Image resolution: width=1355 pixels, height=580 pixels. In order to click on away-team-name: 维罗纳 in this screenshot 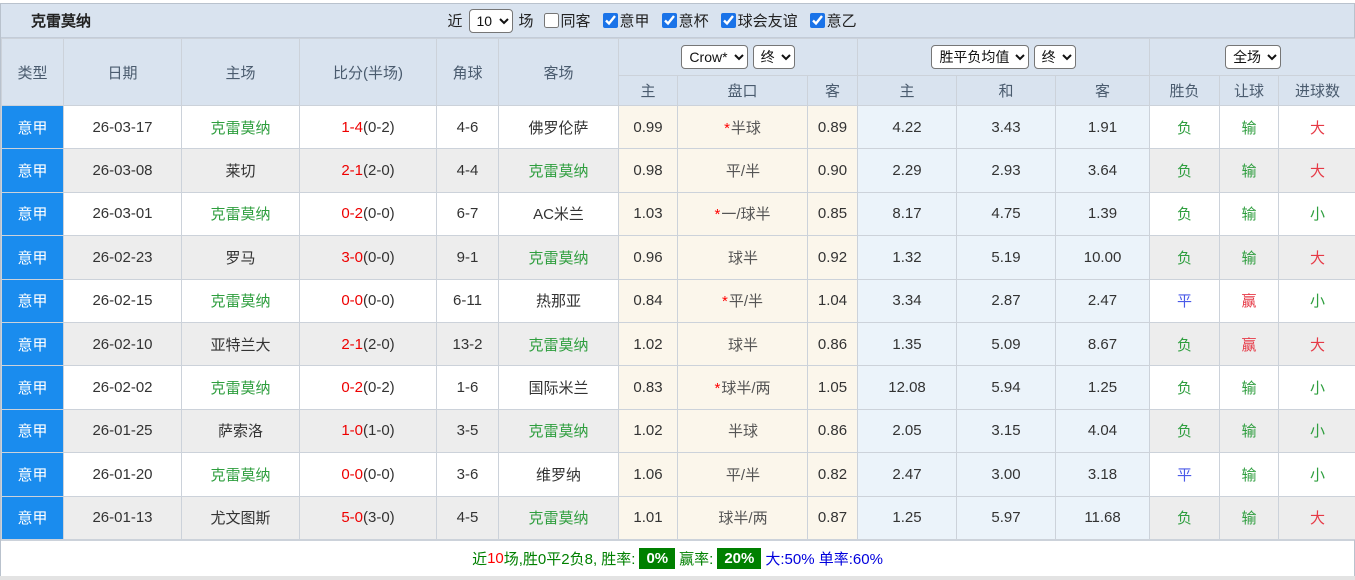, I will do `click(558, 475)`.